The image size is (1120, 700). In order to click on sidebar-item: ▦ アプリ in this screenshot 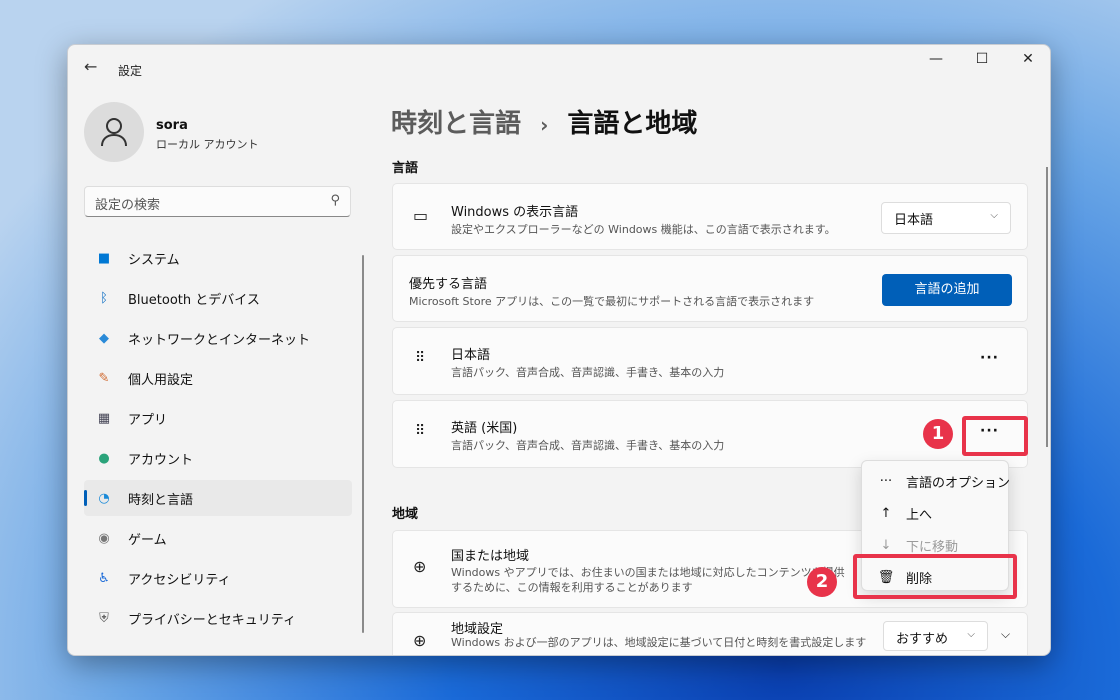, I will do `click(218, 418)`.